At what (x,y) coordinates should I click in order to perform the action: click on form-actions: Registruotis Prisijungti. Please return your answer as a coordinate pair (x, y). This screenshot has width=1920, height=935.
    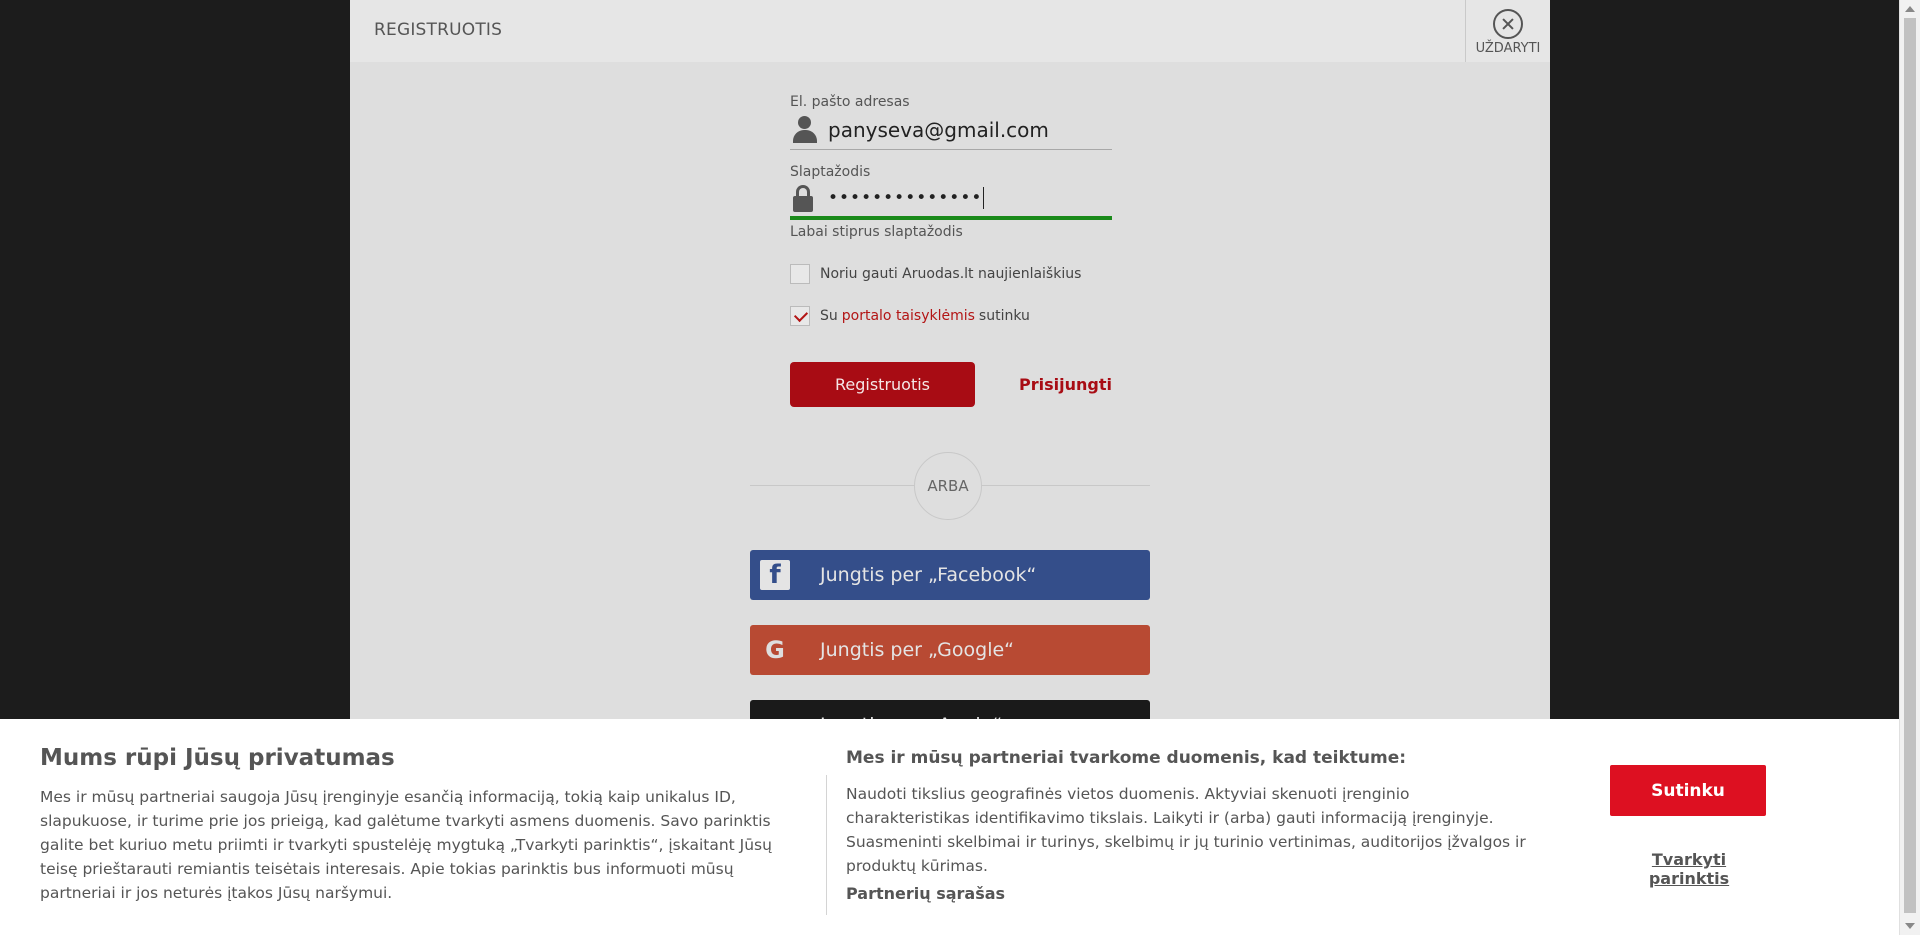
    Looking at the image, I should click on (951, 384).